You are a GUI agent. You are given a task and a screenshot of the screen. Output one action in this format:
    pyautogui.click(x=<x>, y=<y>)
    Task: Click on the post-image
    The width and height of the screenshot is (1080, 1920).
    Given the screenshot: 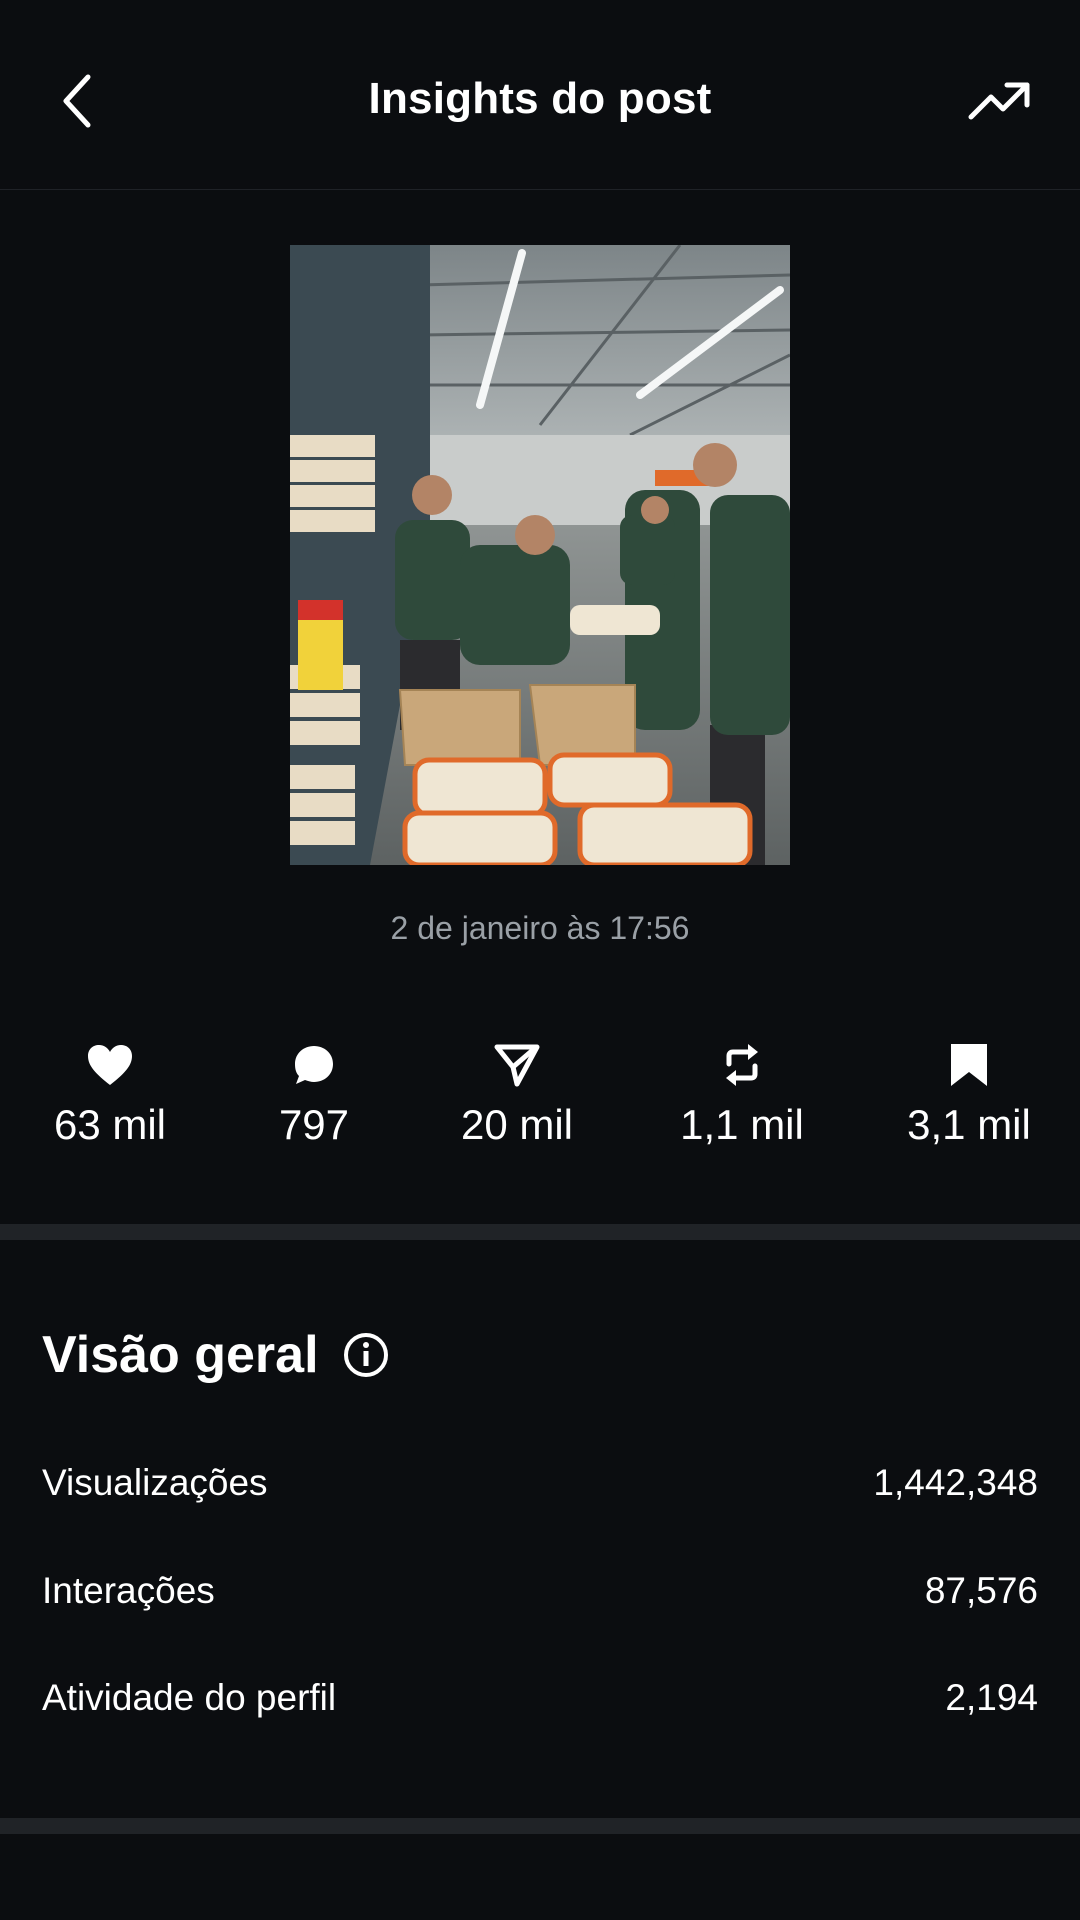 What is the action you would take?
    pyautogui.click(x=540, y=555)
    